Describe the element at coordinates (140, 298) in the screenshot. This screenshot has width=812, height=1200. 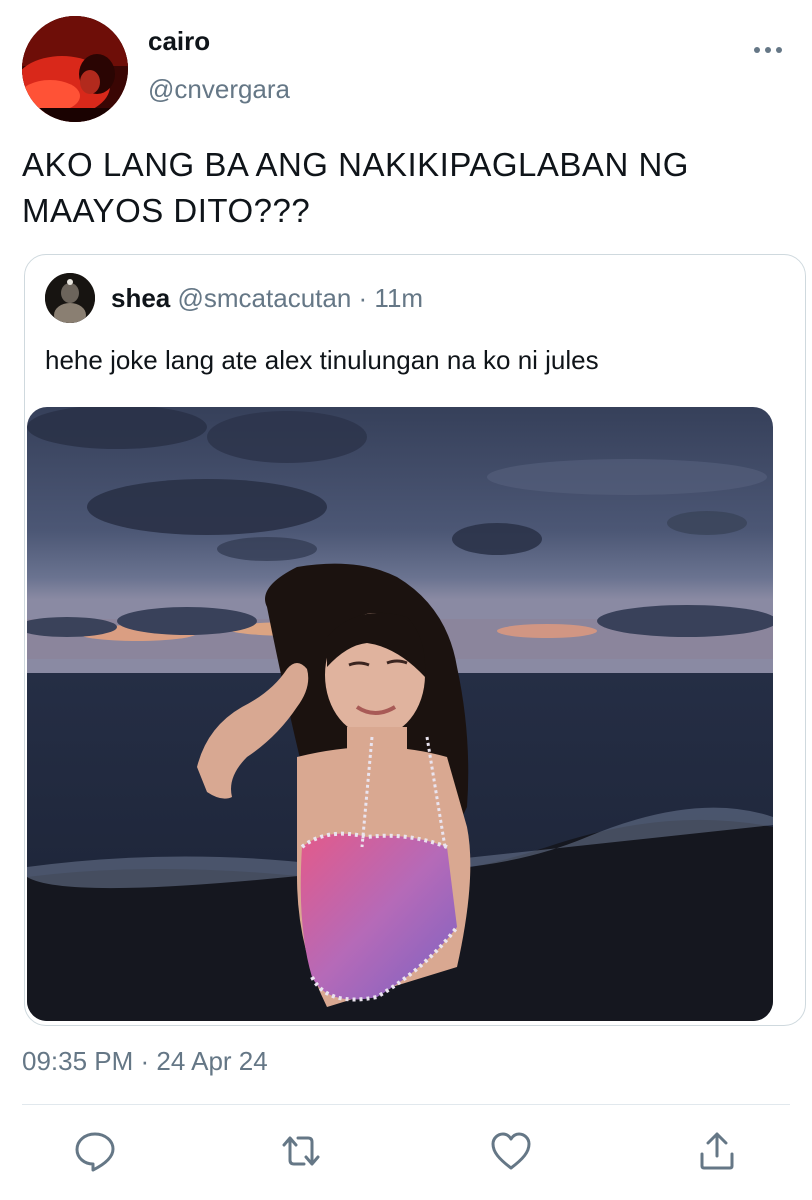
I see `quoted-author-name: shea` at that location.